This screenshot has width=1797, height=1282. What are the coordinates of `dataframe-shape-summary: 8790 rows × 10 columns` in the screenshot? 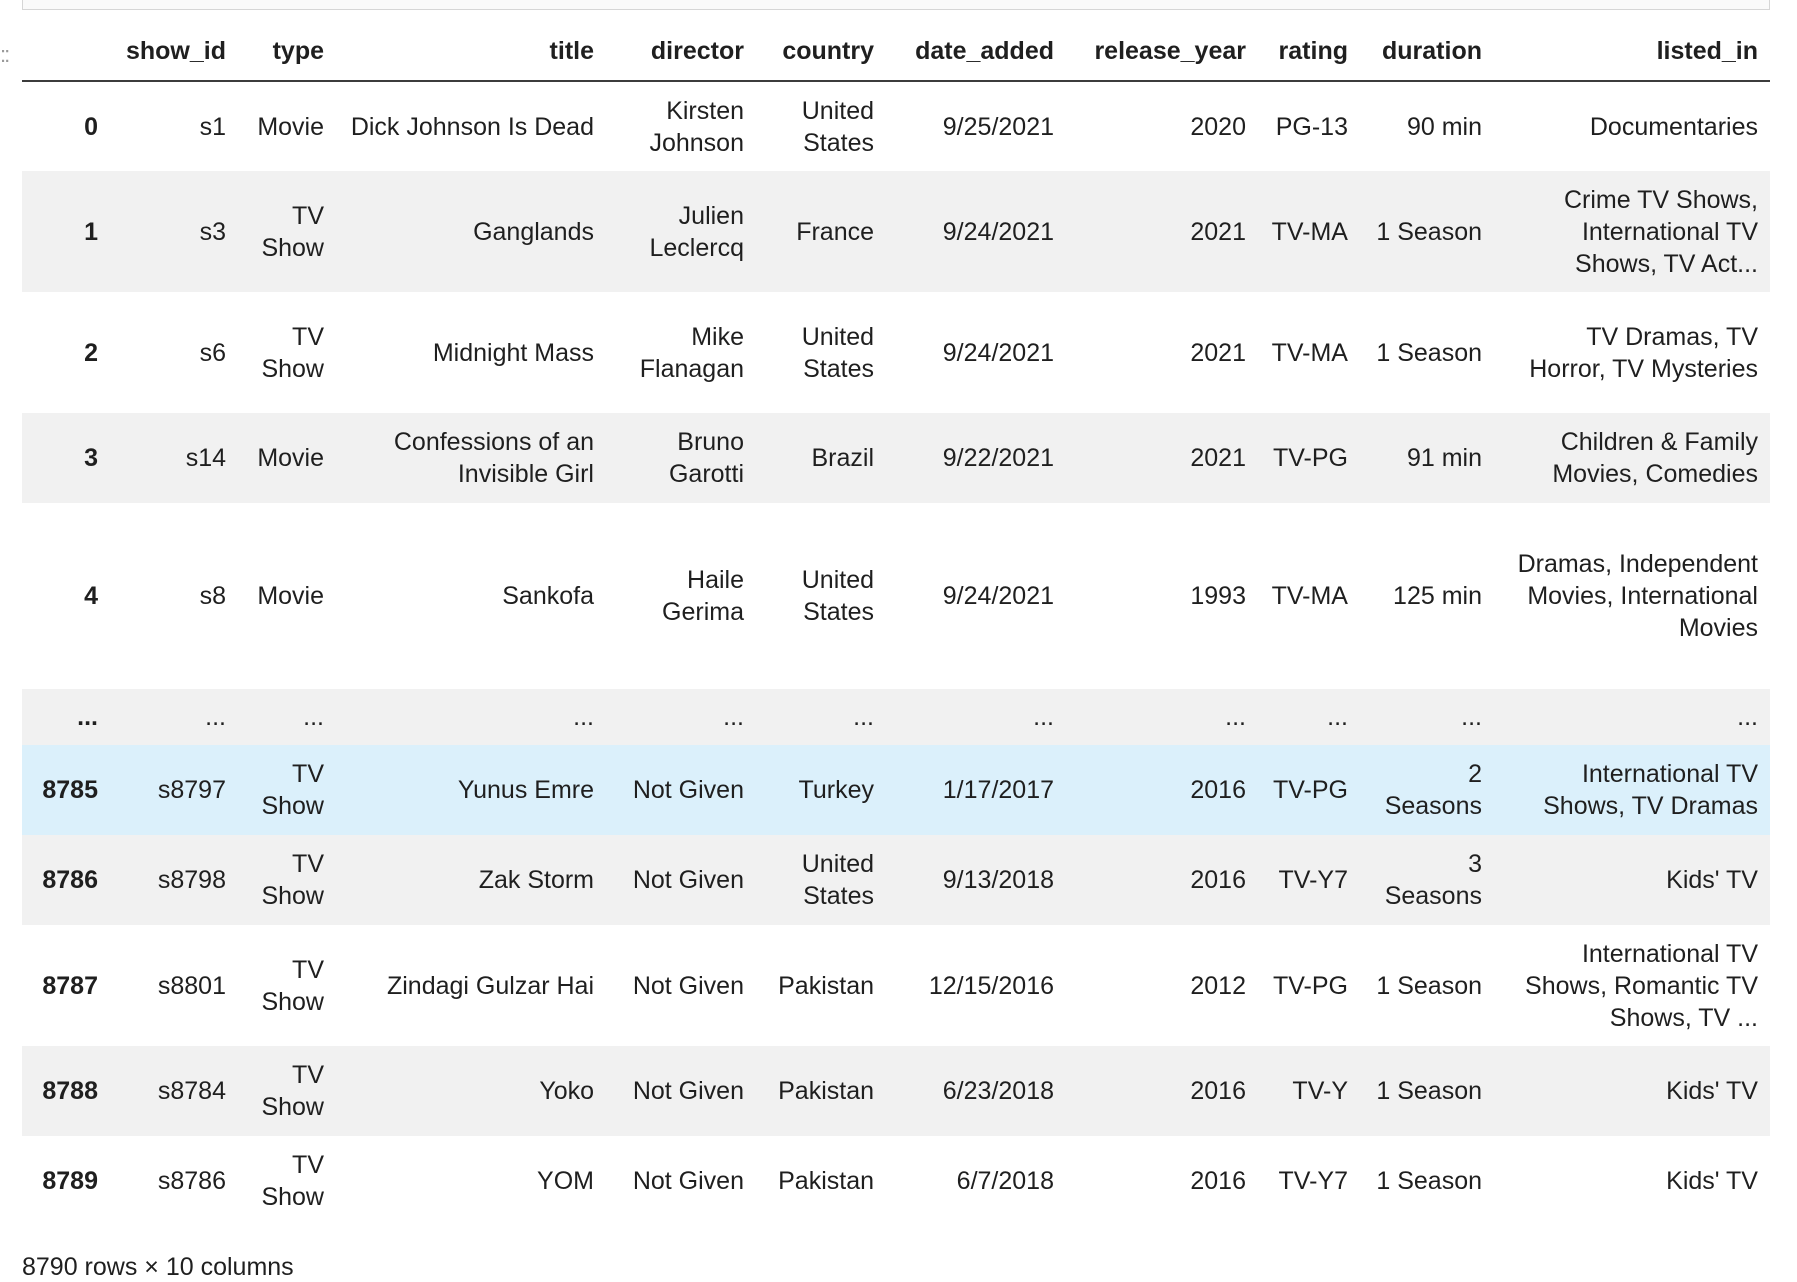 It's located at (158, 1267).